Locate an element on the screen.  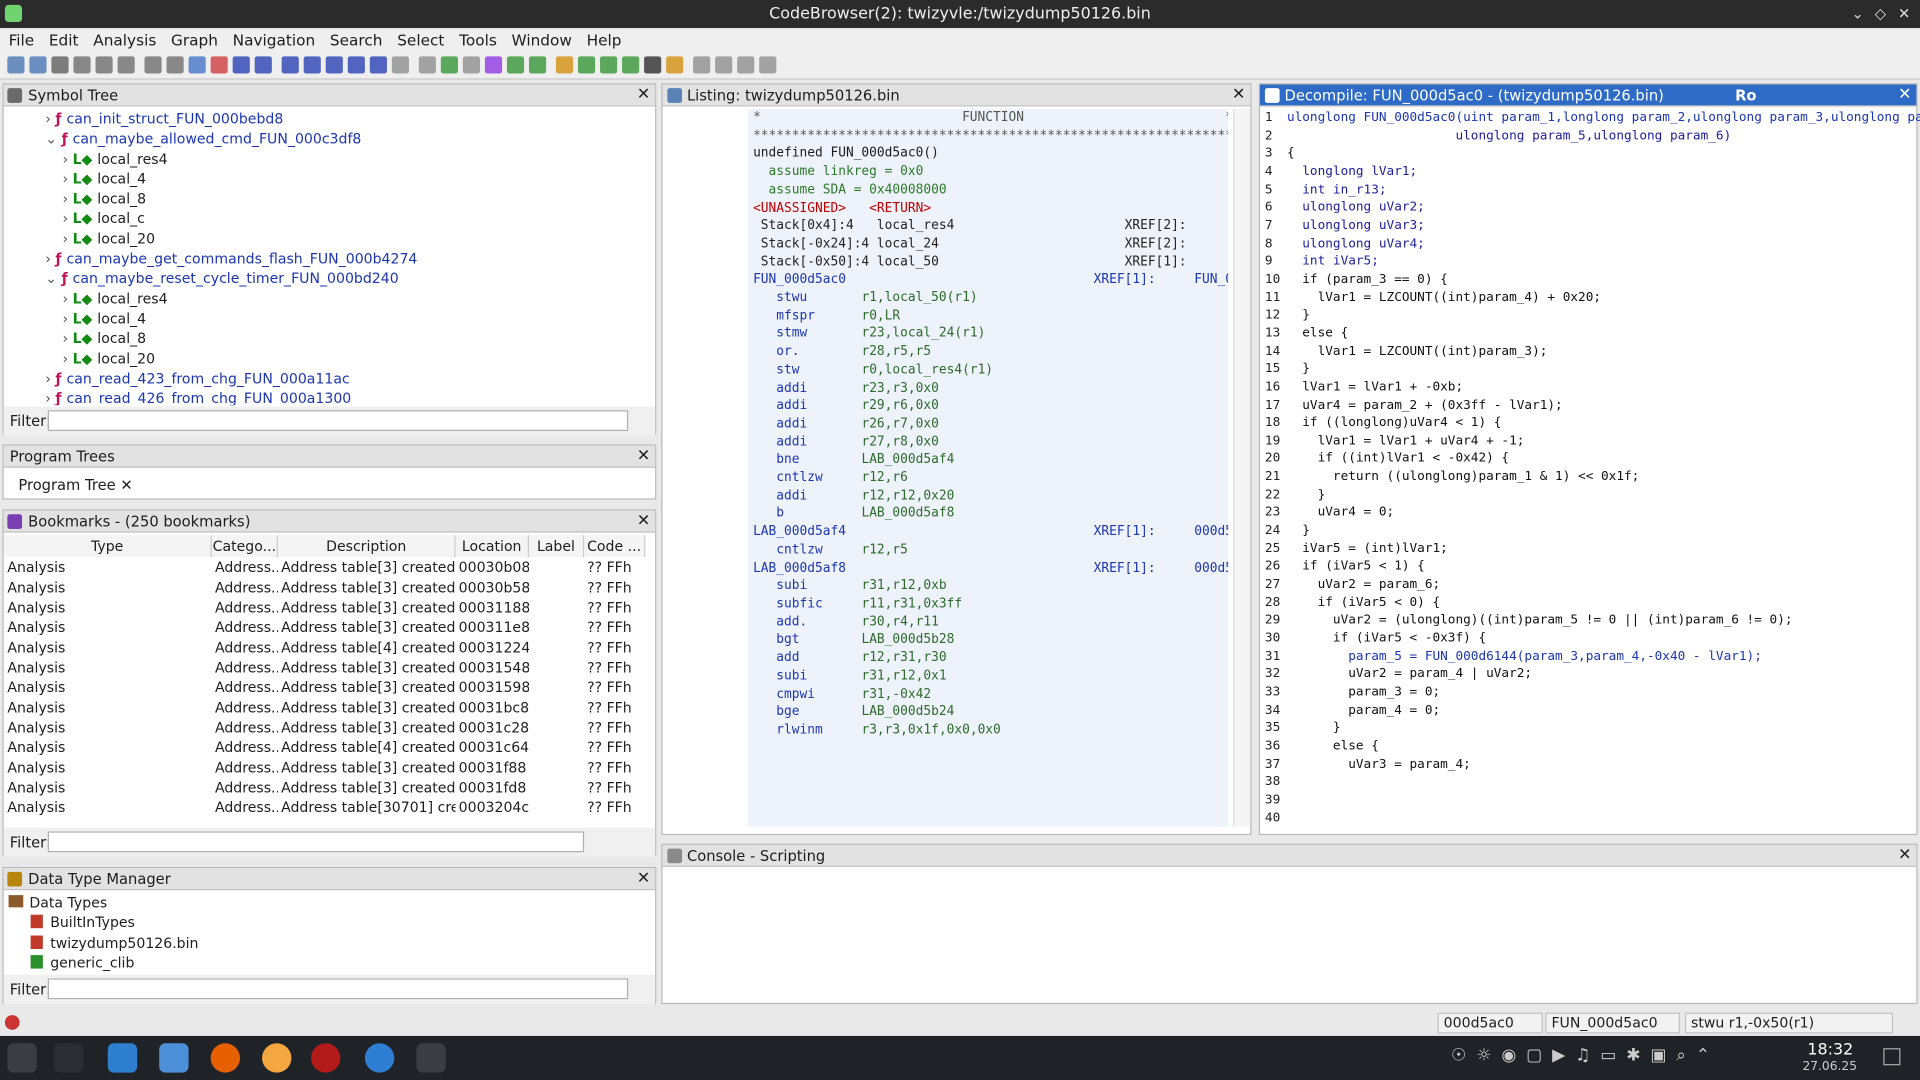
listing-line: subfic r11,r31,0x3ff is located at coordinates (990, 604).